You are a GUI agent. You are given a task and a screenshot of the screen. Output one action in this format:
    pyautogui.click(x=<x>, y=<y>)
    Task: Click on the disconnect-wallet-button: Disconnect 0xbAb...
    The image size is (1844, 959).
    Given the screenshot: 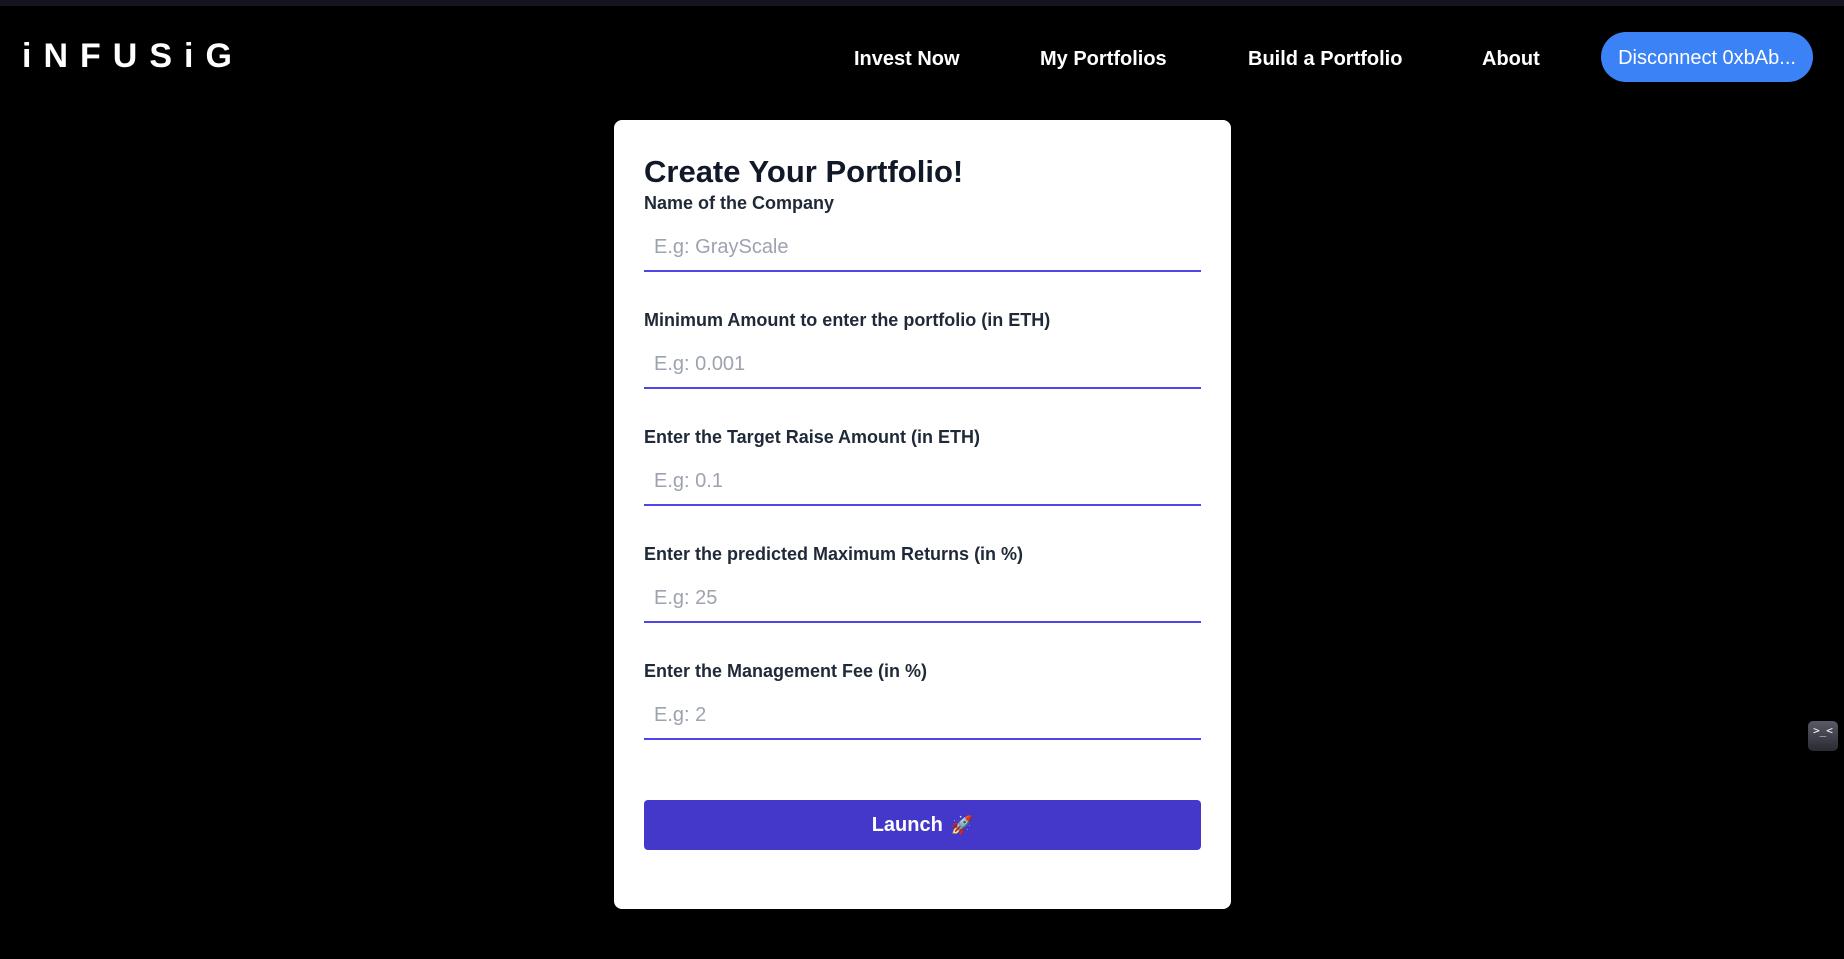 What is the action you would take?
    pyautogui.click(x=1707, y=57)
    